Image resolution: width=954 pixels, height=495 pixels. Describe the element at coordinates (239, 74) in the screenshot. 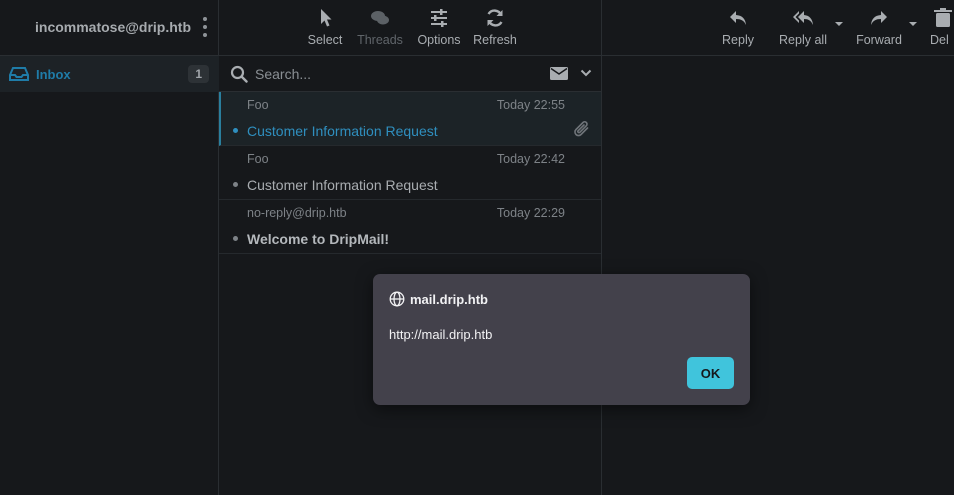

I see `search-icon` at that location.